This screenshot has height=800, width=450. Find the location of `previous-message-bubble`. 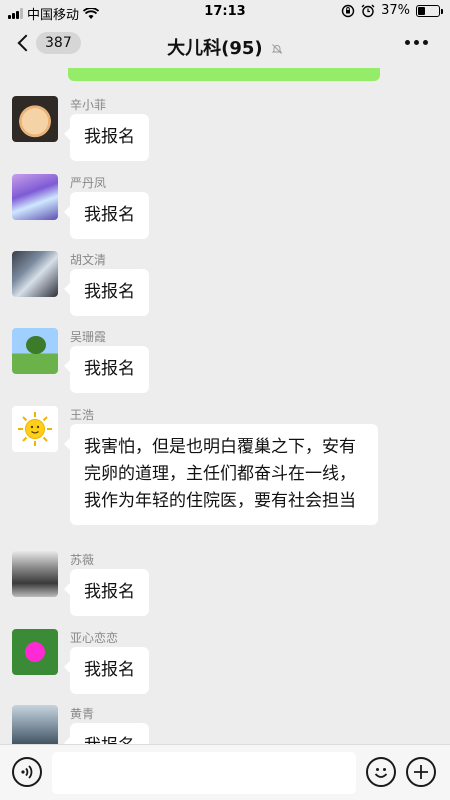

previous-message-bubble is located at coordinates (224, 74).